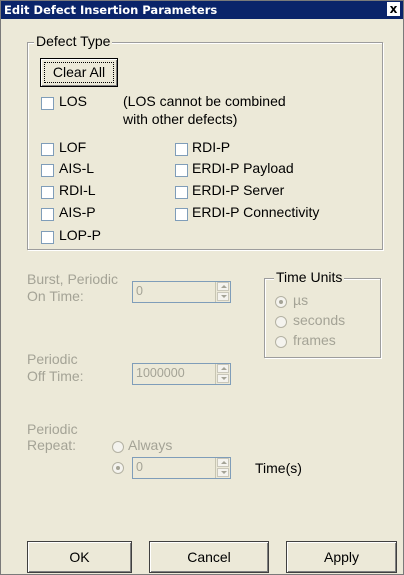  What do you see at coordinates (80, 235) in the screenshot?
I see `lop-p-label: LOP-P` at bounding box center [80, 235].